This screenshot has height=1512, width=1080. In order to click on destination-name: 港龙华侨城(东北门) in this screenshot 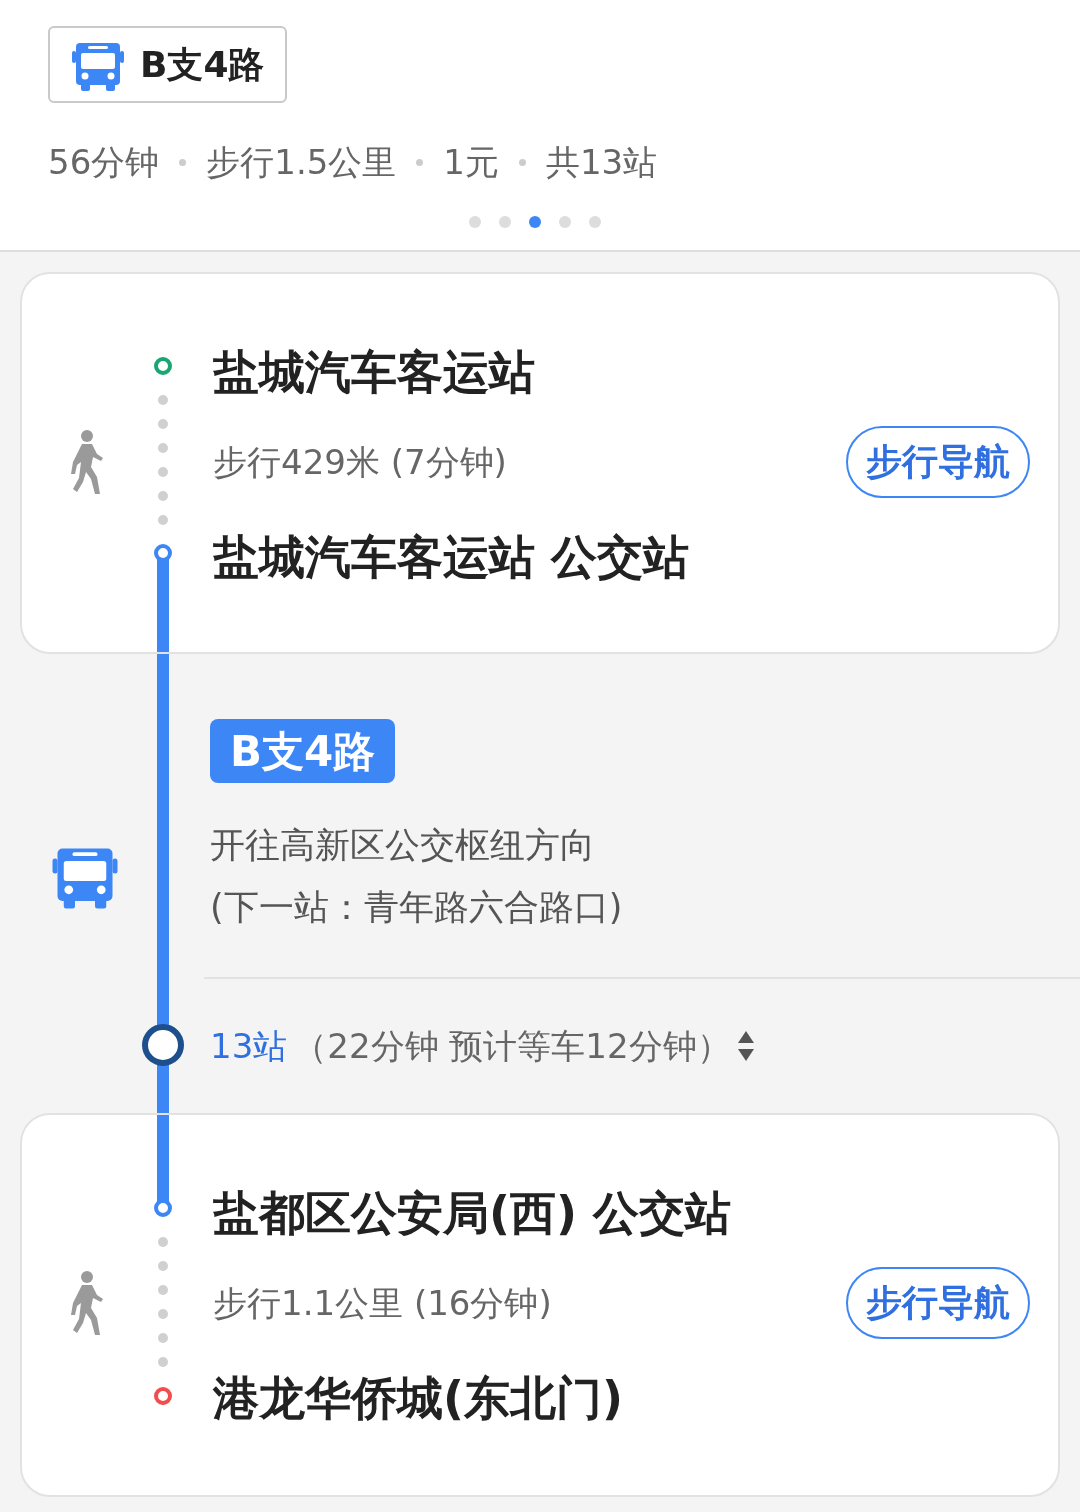, I will do `click(418, 1398)`.